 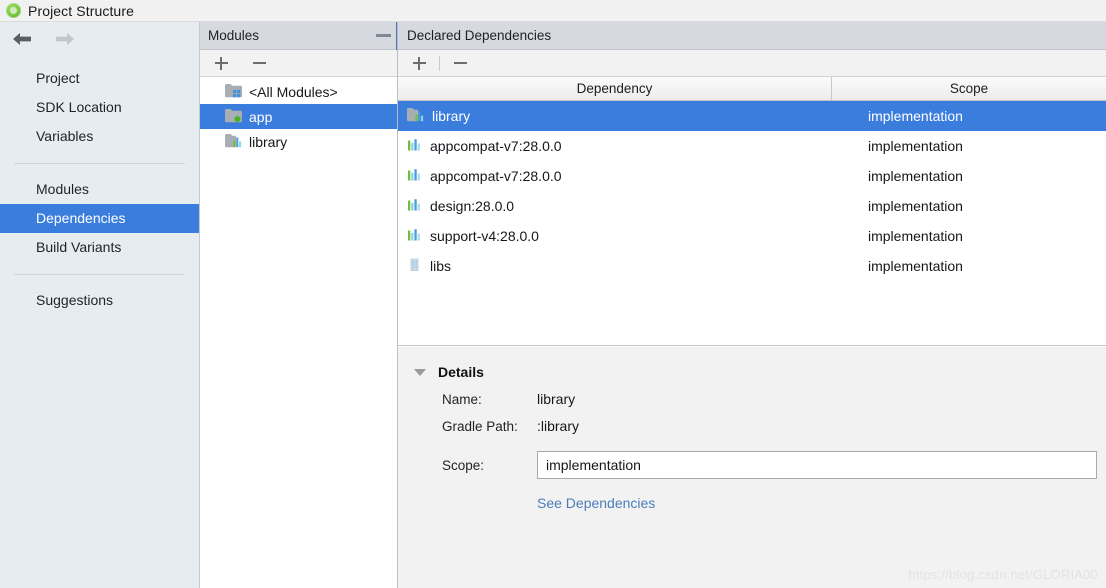 I want to click on toolbar-divider, so click(x=439, y=63).